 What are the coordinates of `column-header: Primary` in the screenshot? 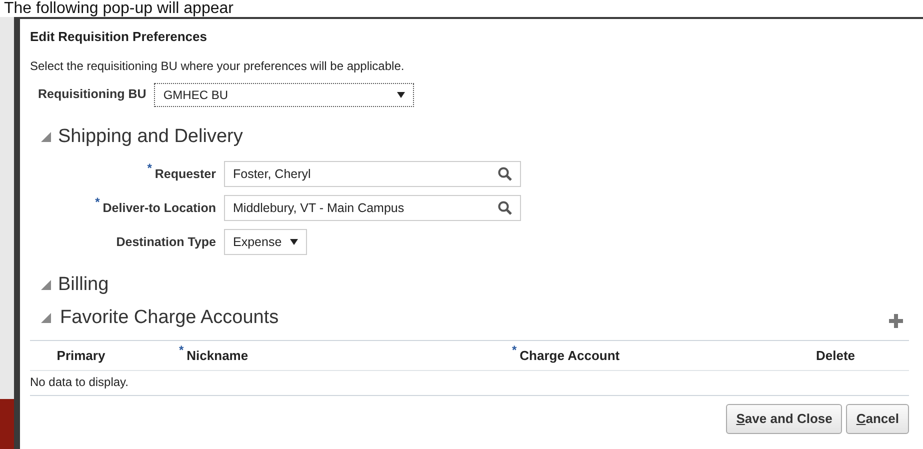 It's located at (81, 355).